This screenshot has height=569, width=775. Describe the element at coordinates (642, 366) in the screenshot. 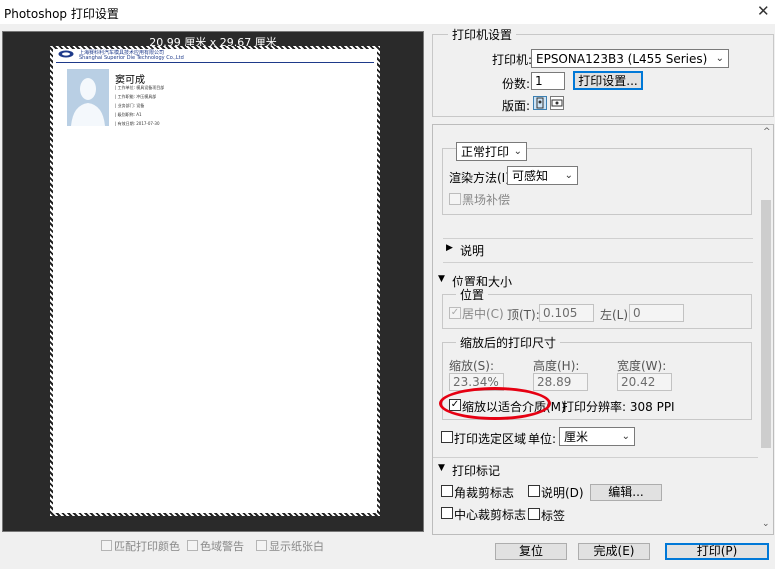

I see `width-label: 宽度(W):` at that location.